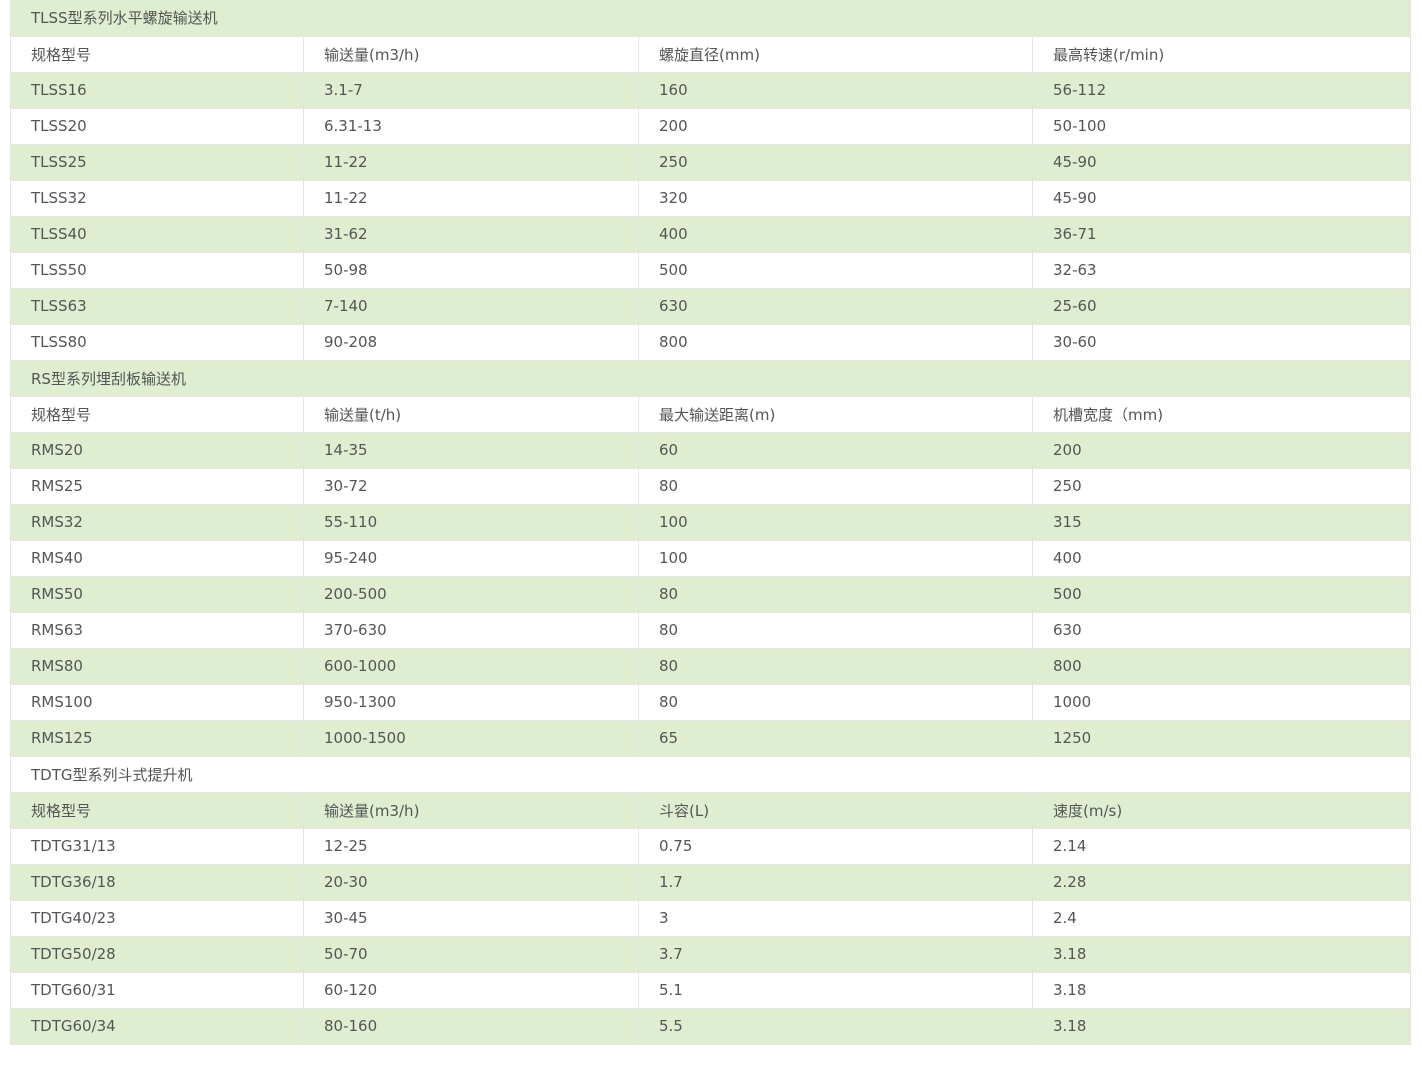 Image resolution: width=1422 pixels, height=1084 pixels. What do you see at coordinates (157, 882) in the screenshot?
I see `table-cell: TDTG36/18` at bounding box center [157, 882].